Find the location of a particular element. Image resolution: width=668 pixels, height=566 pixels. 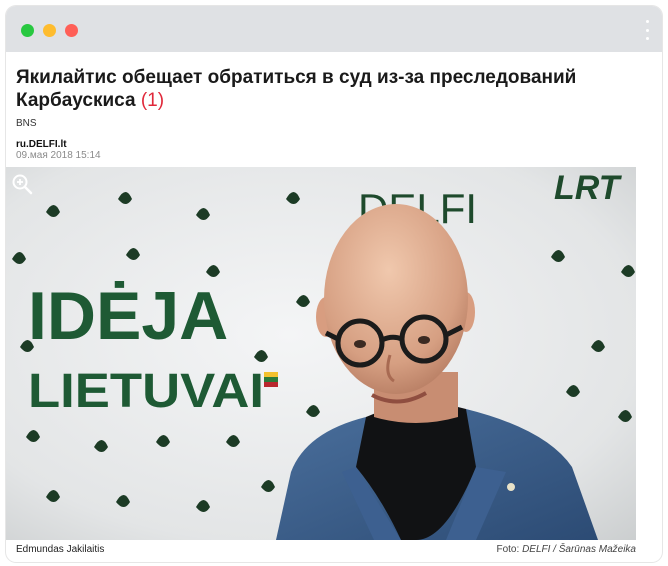

backdrop-word-ideja: IDĖJA is located at coordinates (128, 316).